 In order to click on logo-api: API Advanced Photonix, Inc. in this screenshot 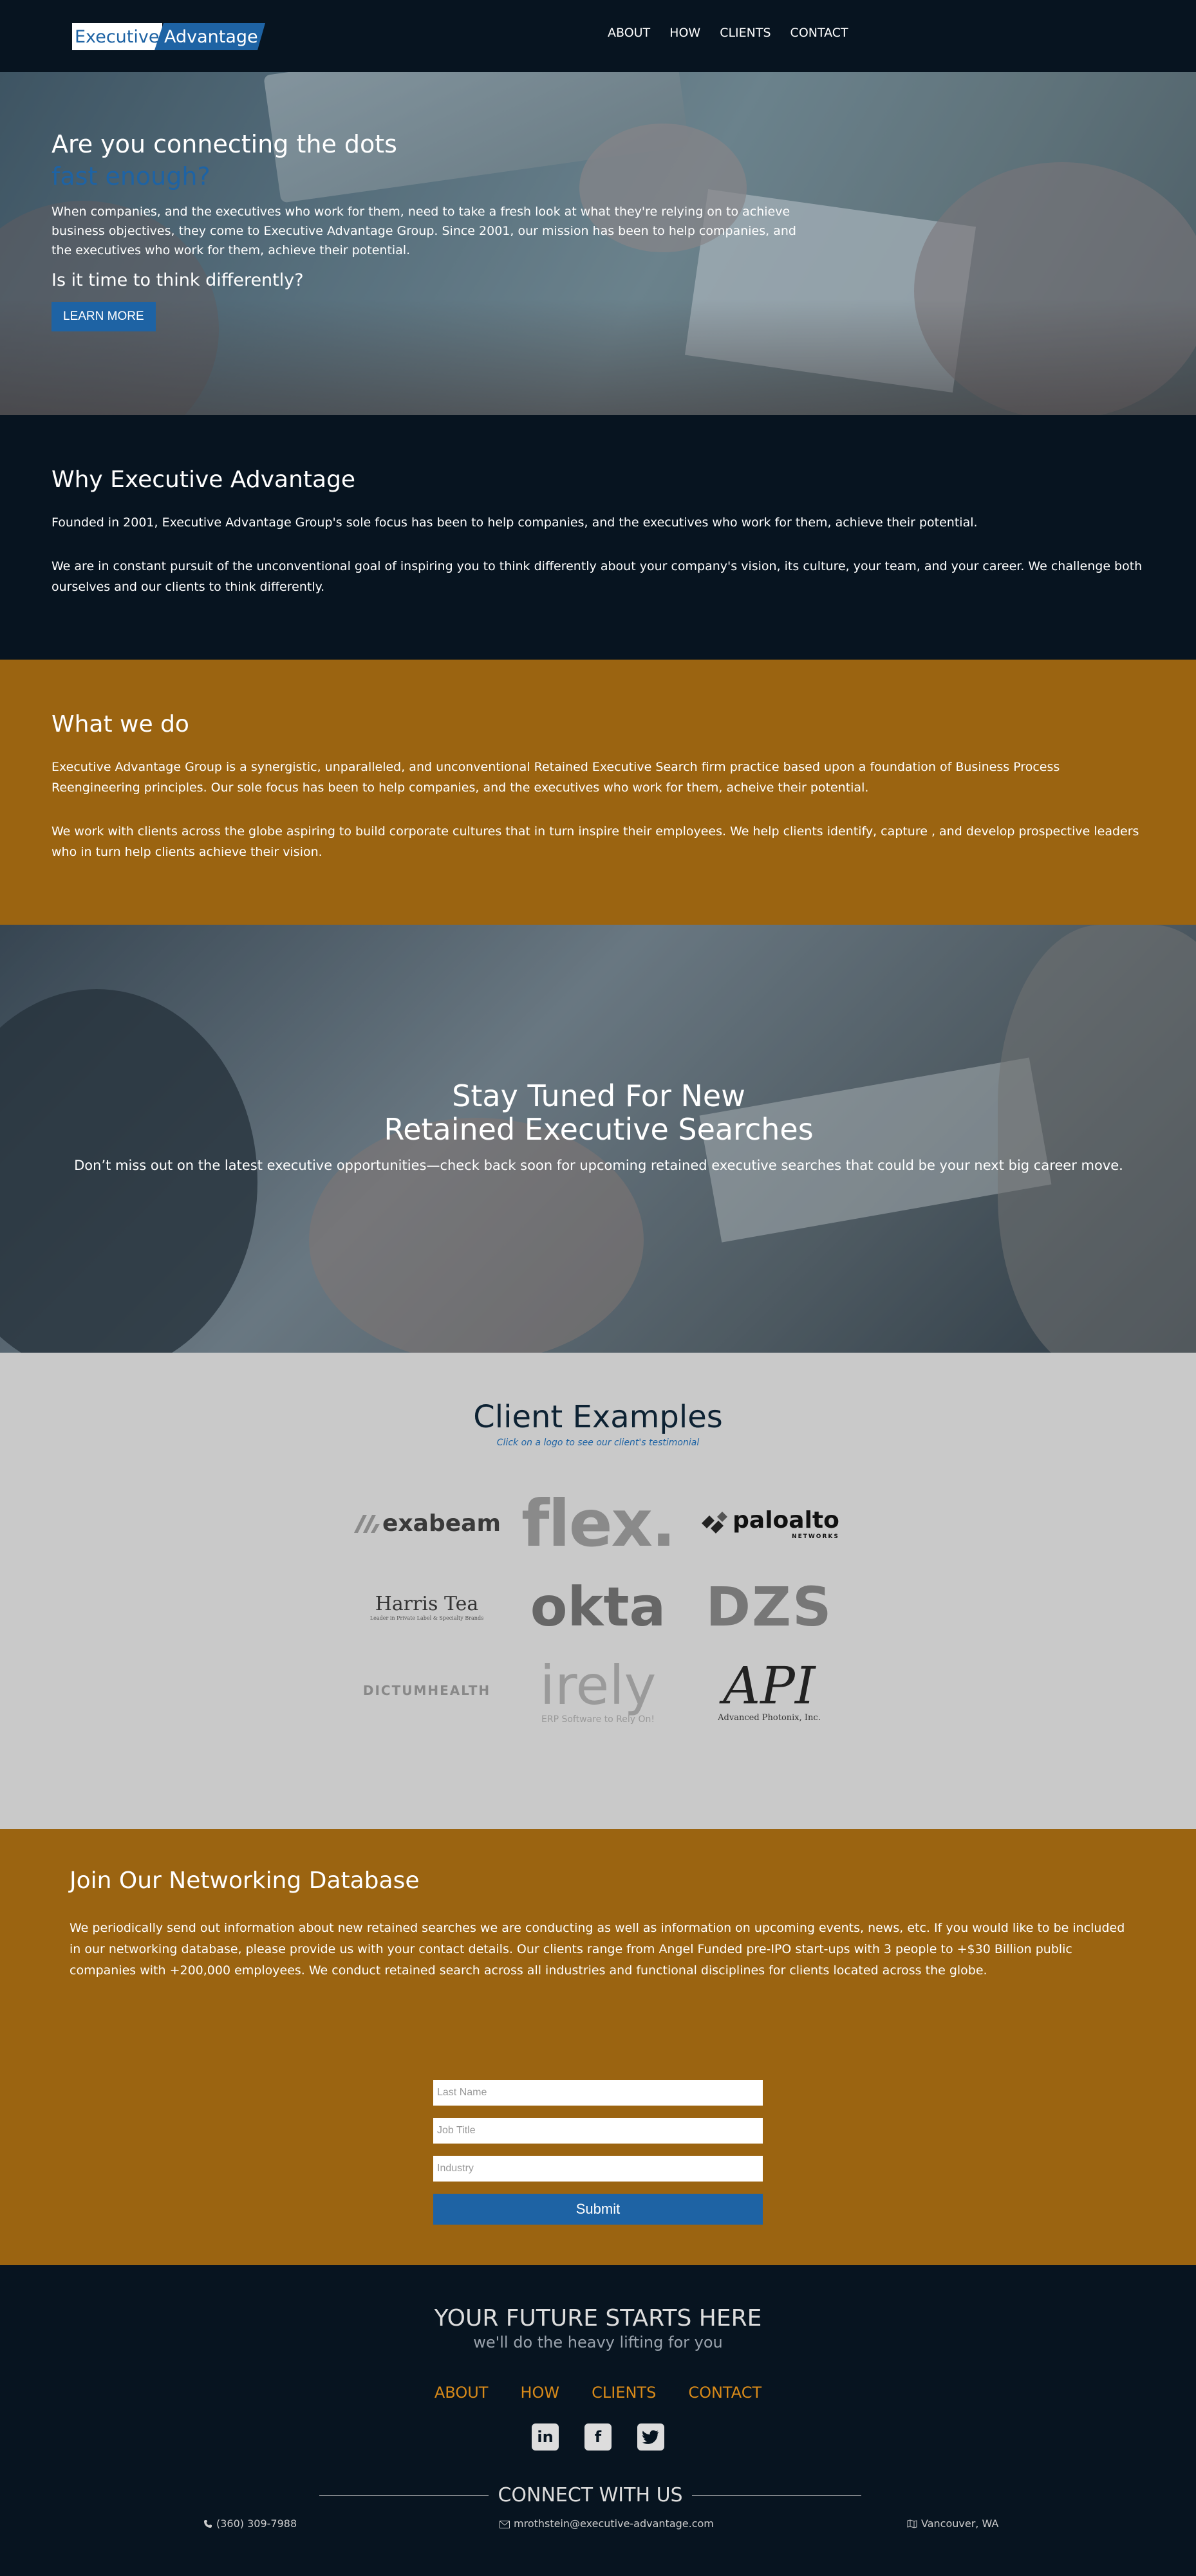, I will do `click(769, 1691)`.